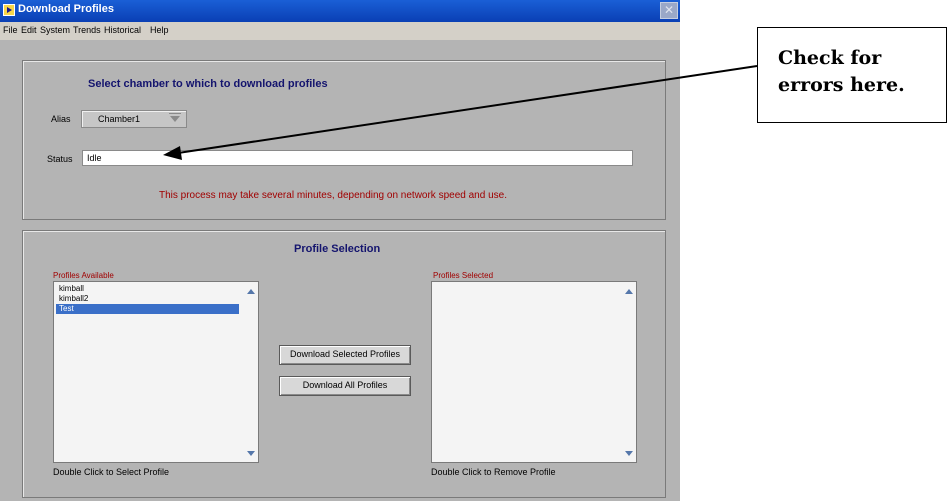 The width and height of the screenshot is (949, 501). I want to click on callout-line-1: Check for, so click(830, 58).